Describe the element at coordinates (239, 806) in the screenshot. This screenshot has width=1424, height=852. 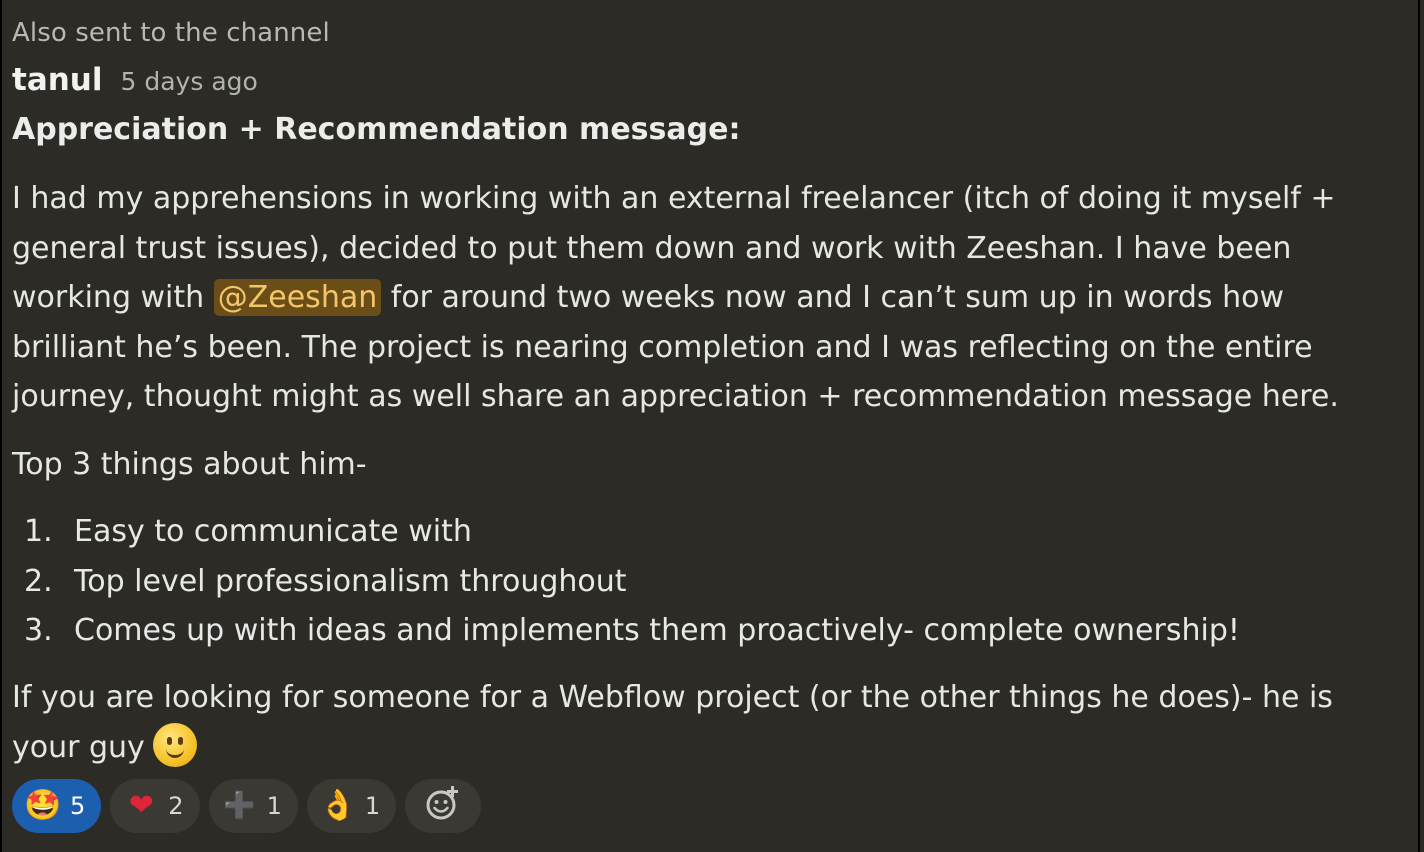
I see `plus-icon: ➕` at that location.